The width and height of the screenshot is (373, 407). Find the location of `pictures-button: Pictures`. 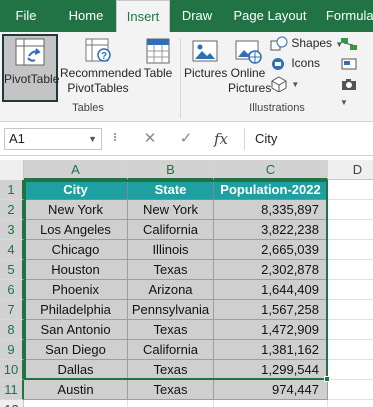

pictures-button: Pictures is located at coordinates (205, 61).